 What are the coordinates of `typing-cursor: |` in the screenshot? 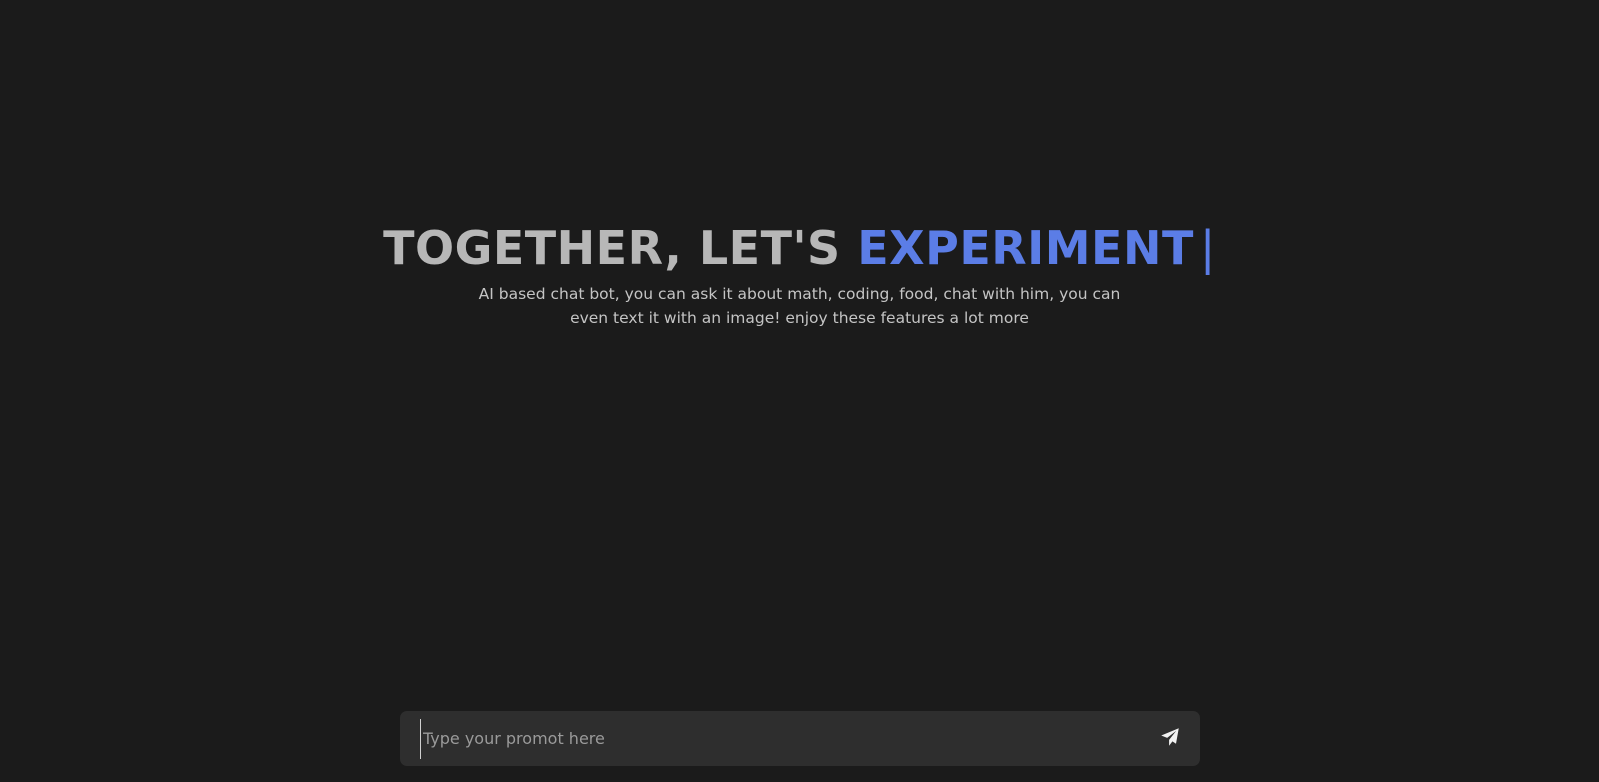 It's located at (1207, 248).